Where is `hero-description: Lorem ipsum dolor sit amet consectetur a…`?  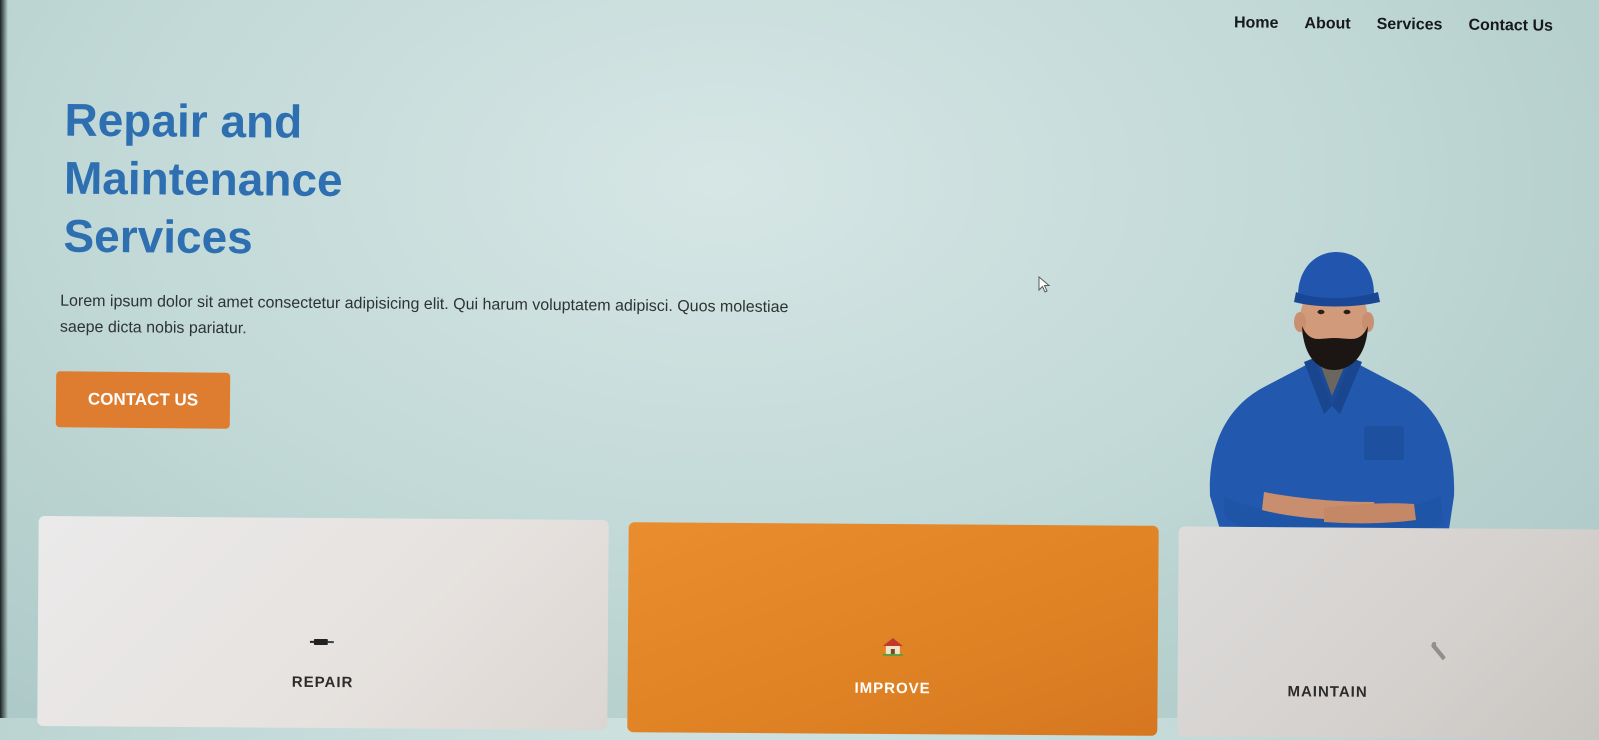
hero-description: Lorem ipsum dolor sit amet consectetur a… is located at coordinates (424, 315).